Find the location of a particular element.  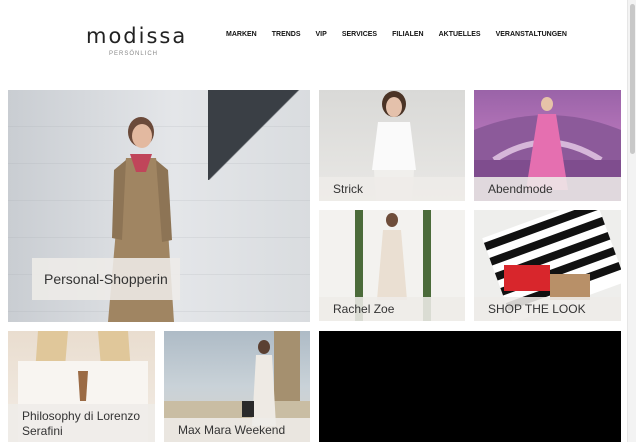

tile-label: Rachel Zoe is located at coordinates (392, 309).